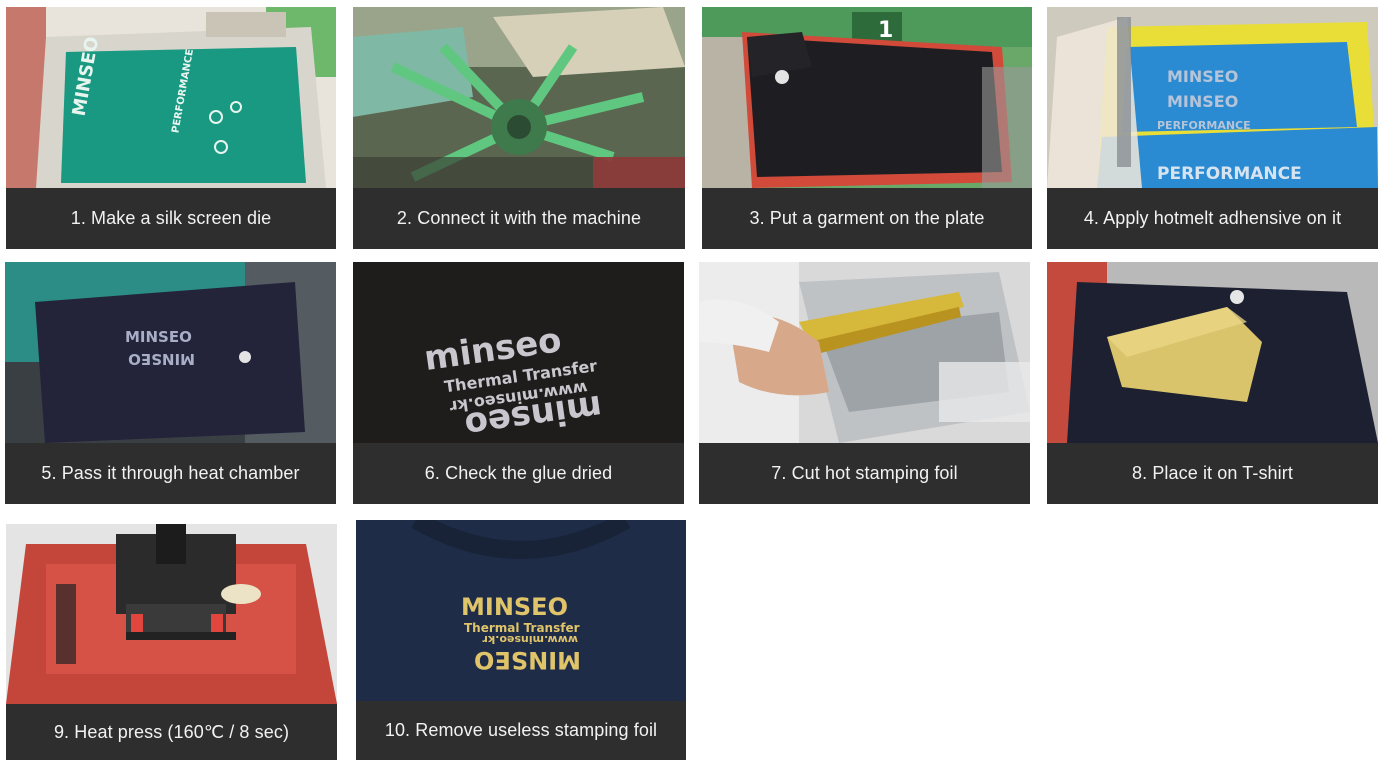 This screenshot has height=760, width=1385. I want to click on step-card-8: 8. Place it on T-shirt, so click(1212, 383).